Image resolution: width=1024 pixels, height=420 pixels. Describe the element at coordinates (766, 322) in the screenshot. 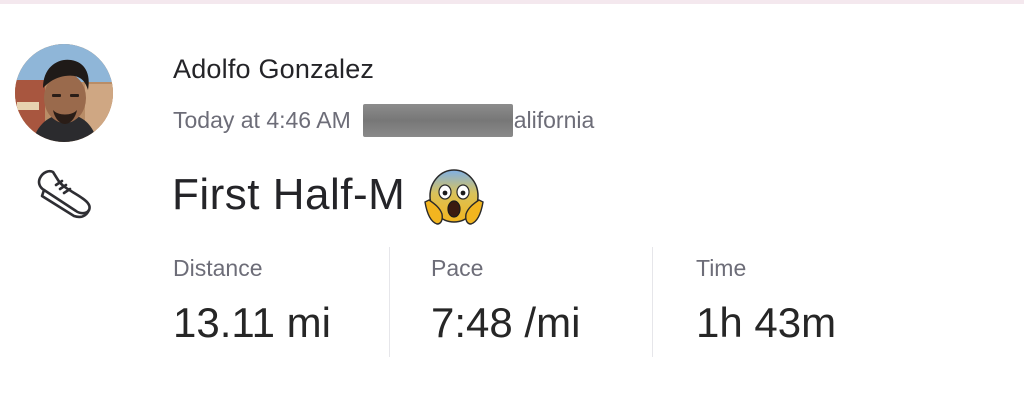

I see `stat-time-value: 1h 43m` at that location.